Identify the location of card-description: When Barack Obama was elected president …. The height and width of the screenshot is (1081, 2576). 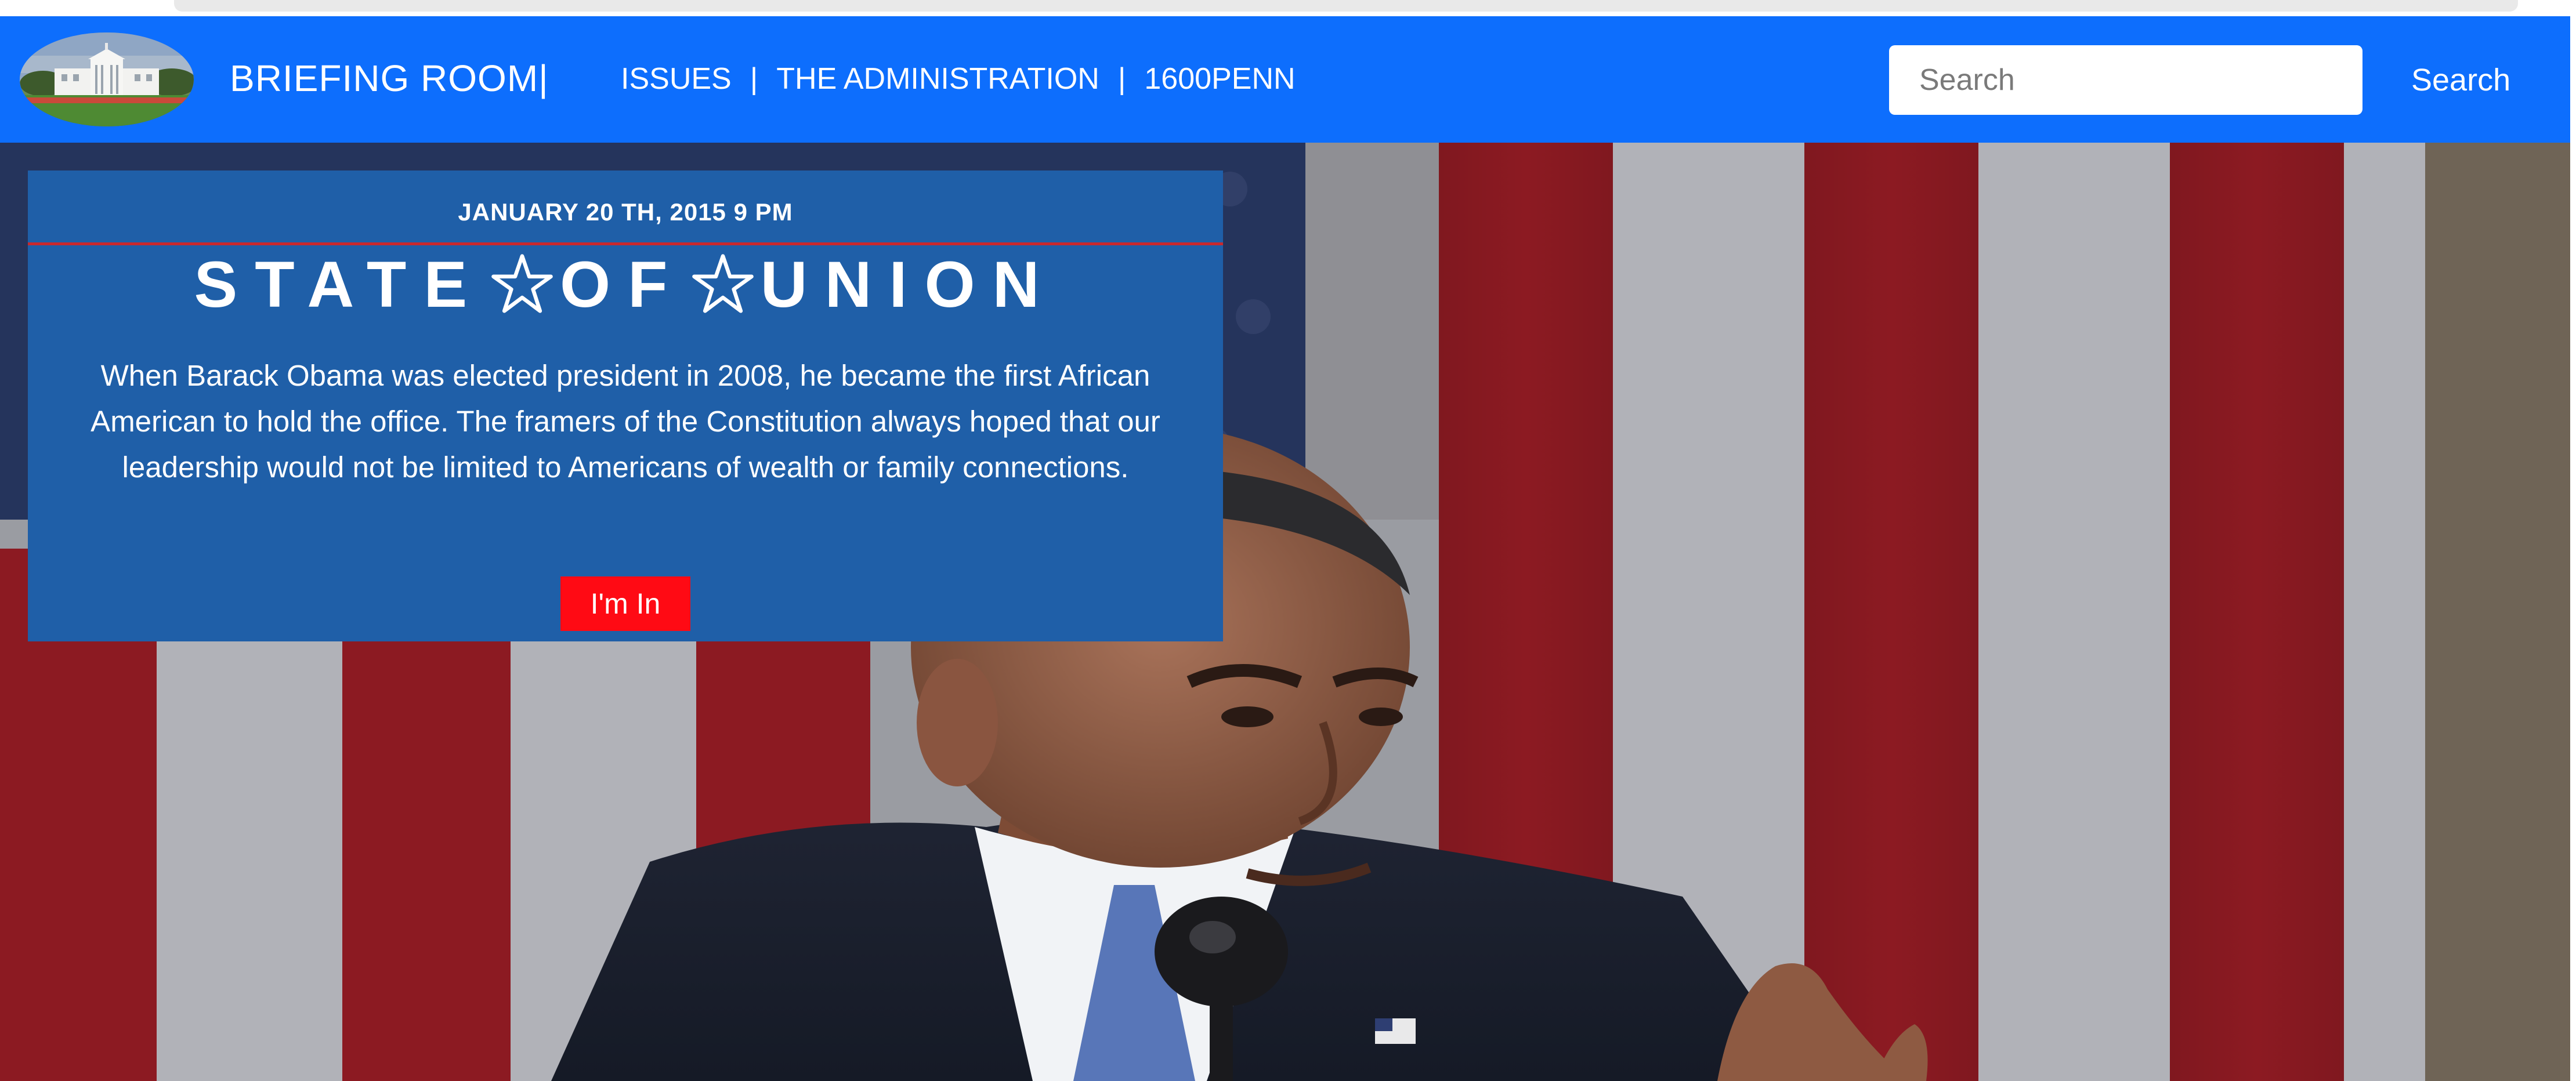
(625, 421).